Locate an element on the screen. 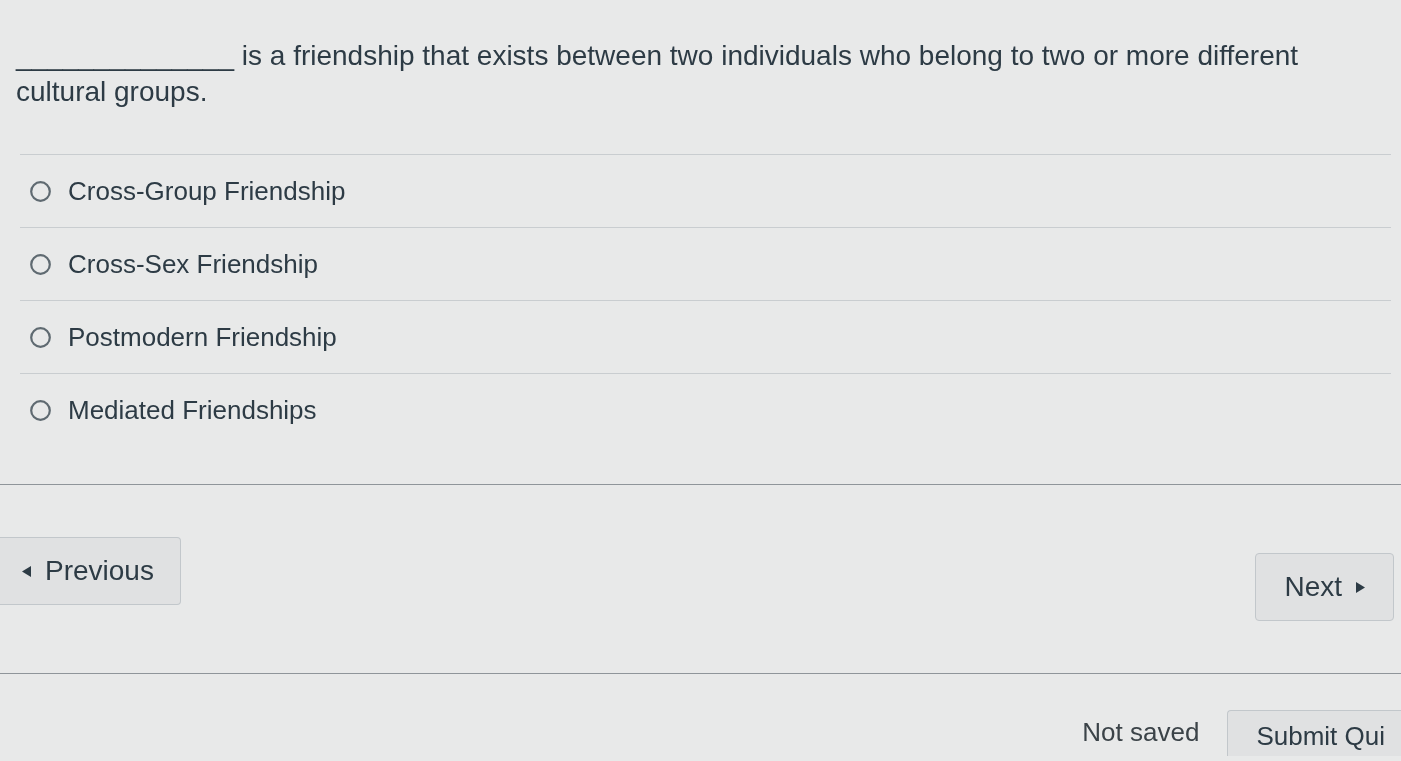 The height and width of the screenshot is (761, 1401). previous-button: Previous is located at coordinates (90, 571).